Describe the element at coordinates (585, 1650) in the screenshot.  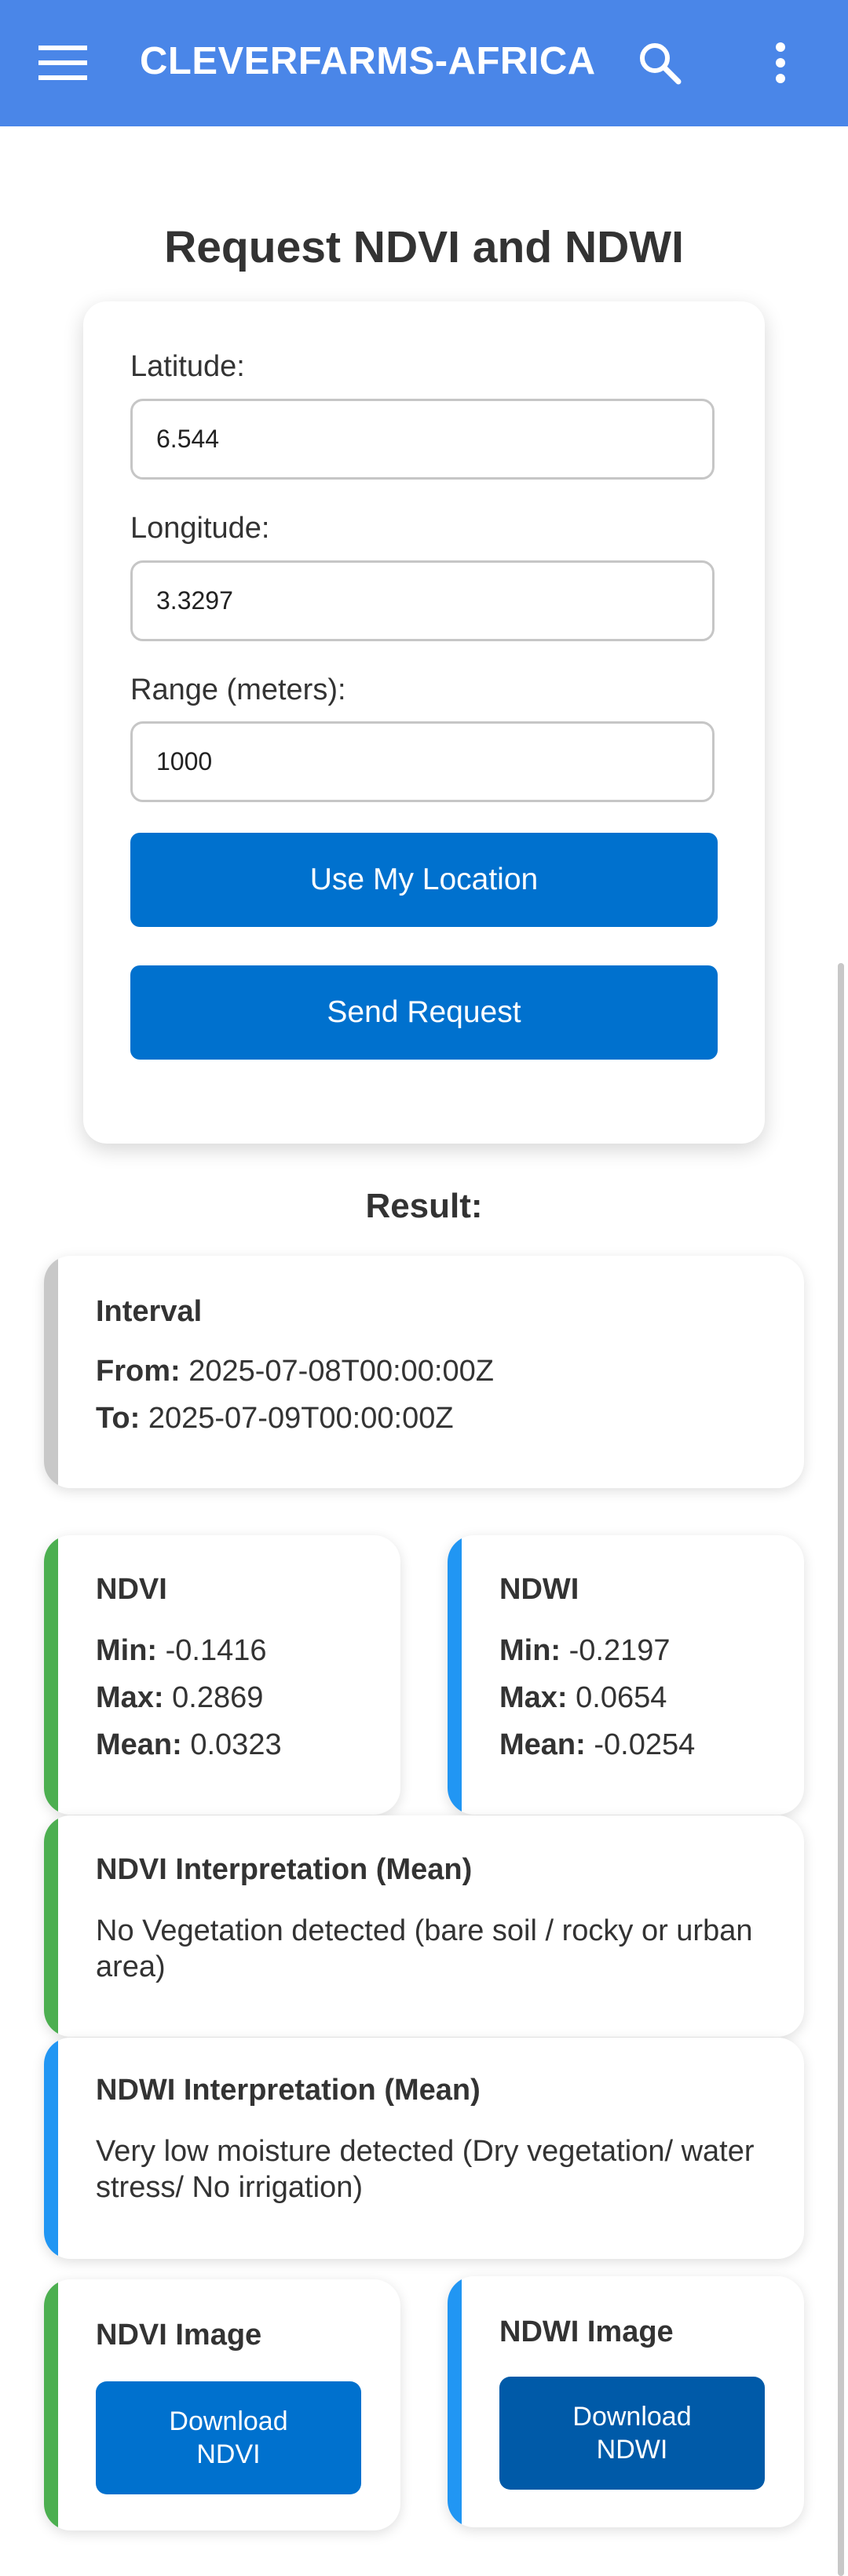
I see `ndwi-min: Min: -0.2197` at that location.